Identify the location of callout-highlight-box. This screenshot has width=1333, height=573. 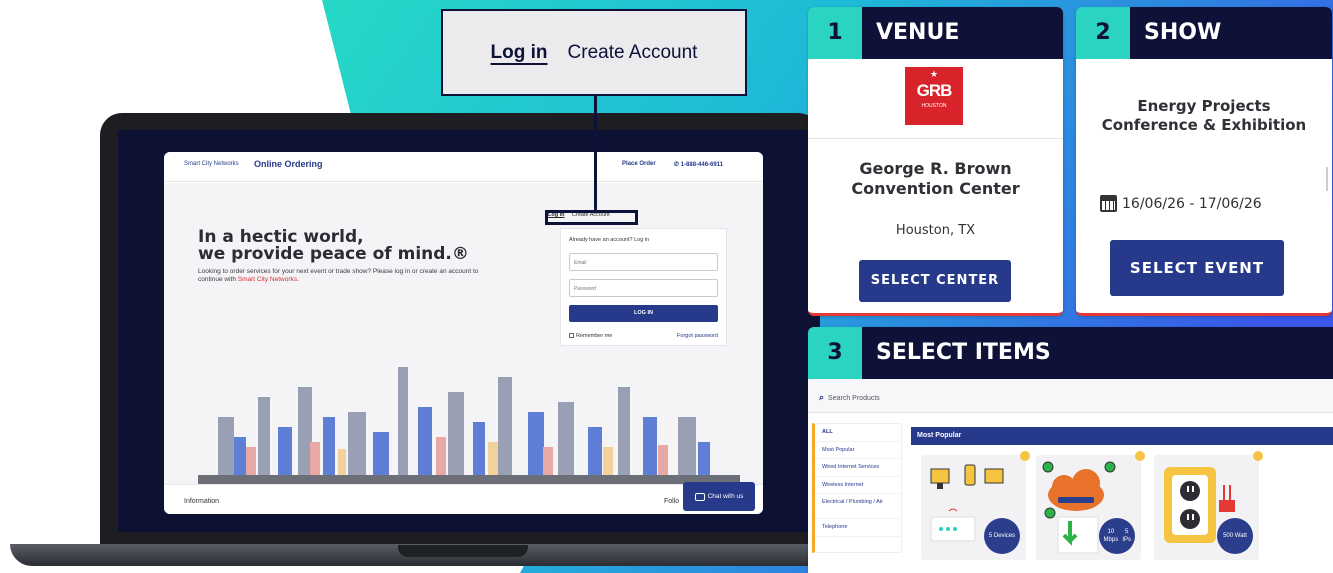
(591, 217).